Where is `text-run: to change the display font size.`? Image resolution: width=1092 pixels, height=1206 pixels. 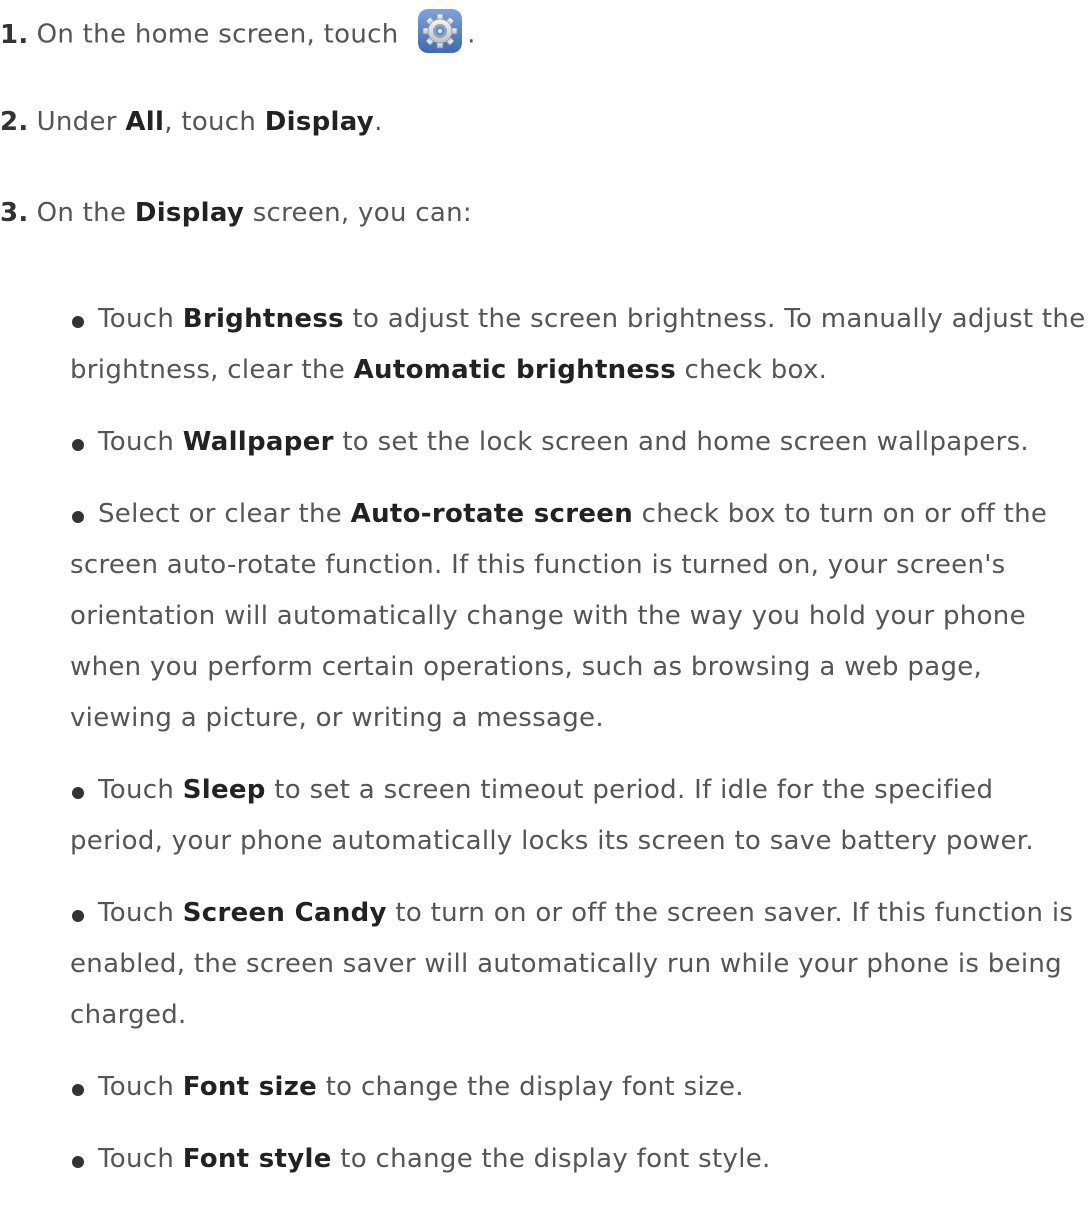 text-run: to change the display font size. is located at coordinates (530, 1087).